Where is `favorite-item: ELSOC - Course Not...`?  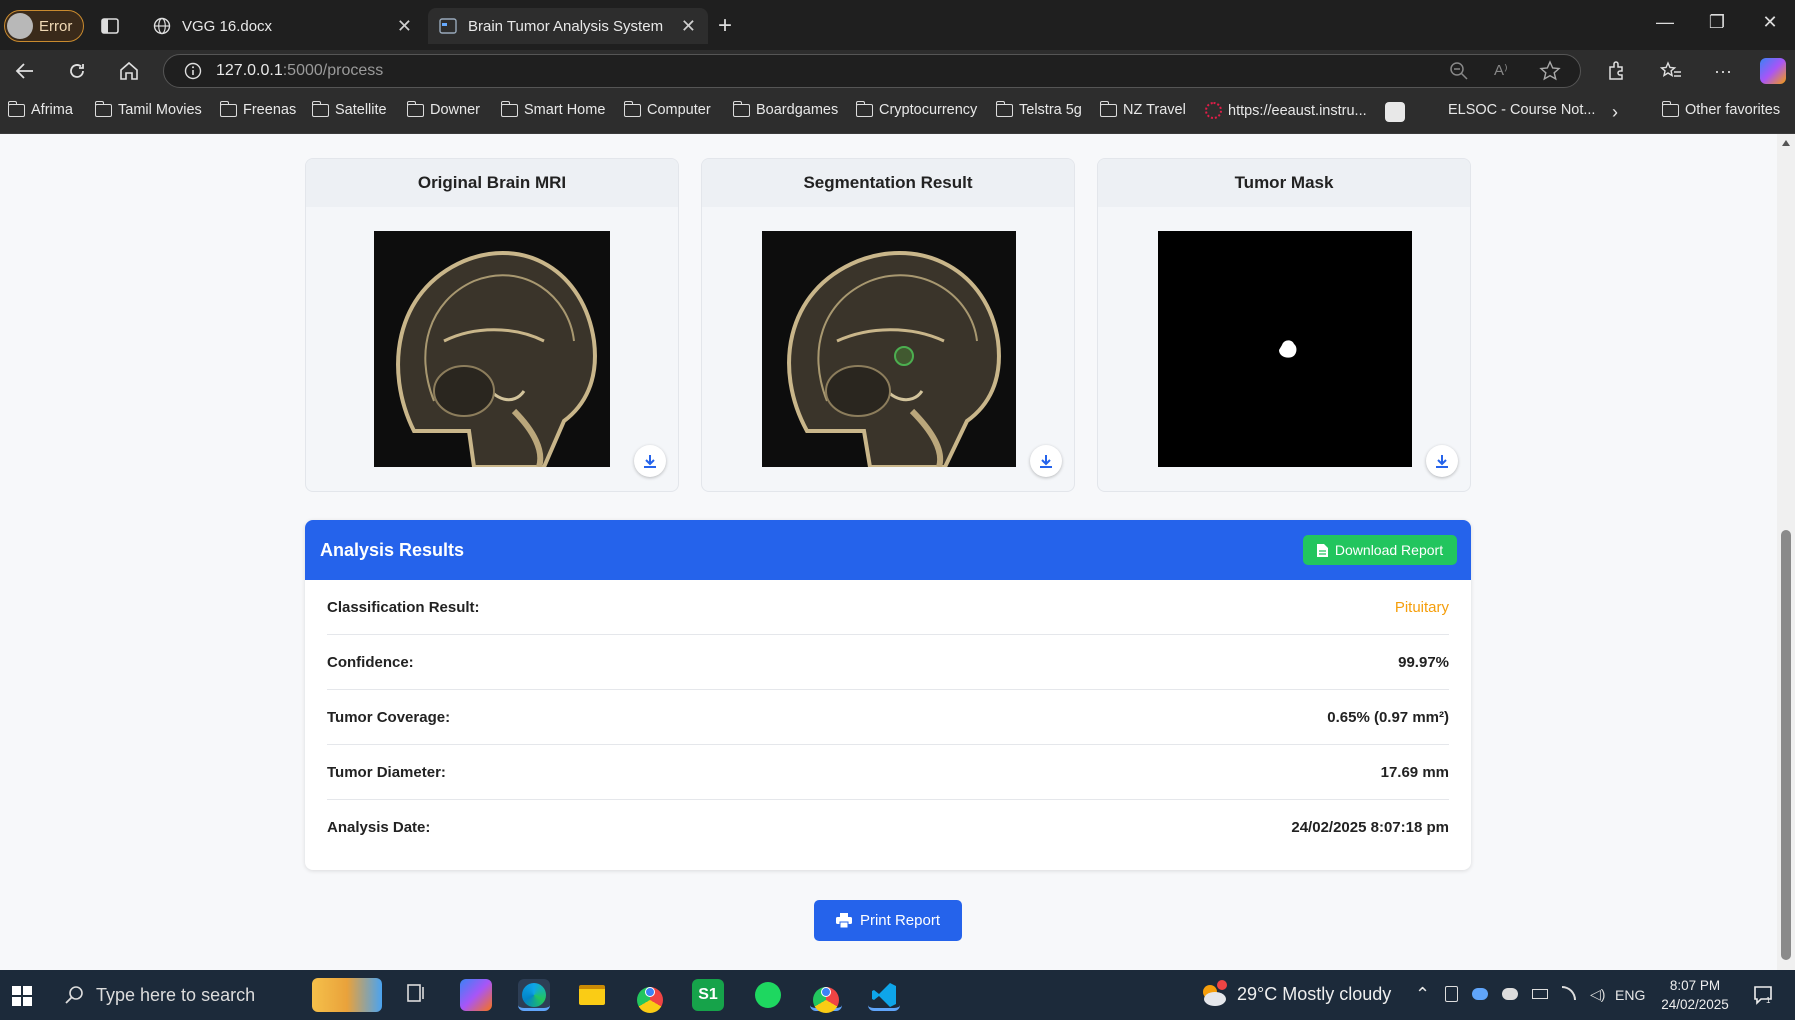 favorite-item: ELSOC - Course Not... is located at coordinates (1510, 110).